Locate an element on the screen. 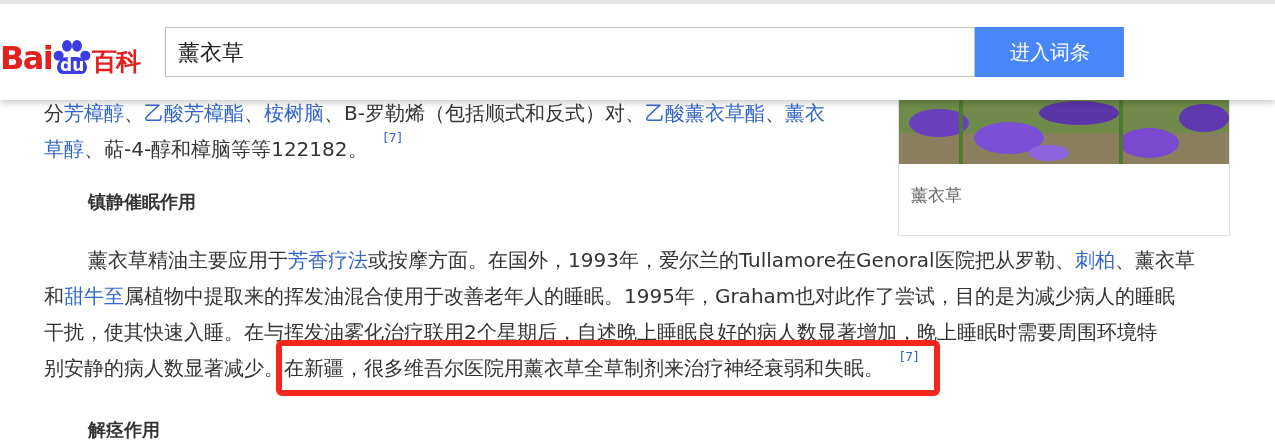 The height and width of the screenshot is (441, 1275). search-field: 薰衣草 is located at coordinates (570, 52).